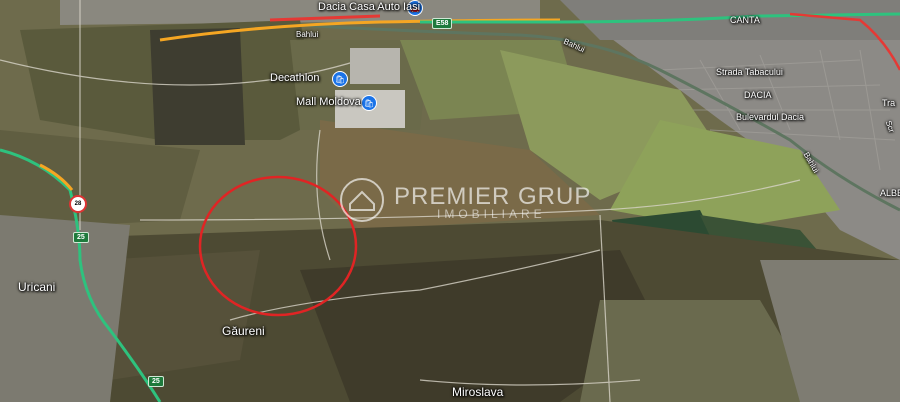 The image size is (900, 402). What do you see at coordinates (749, 72) in the screenshot?
I see `label-strada-tabacului: Strada Tabacului` at bounding box center [749, 72].